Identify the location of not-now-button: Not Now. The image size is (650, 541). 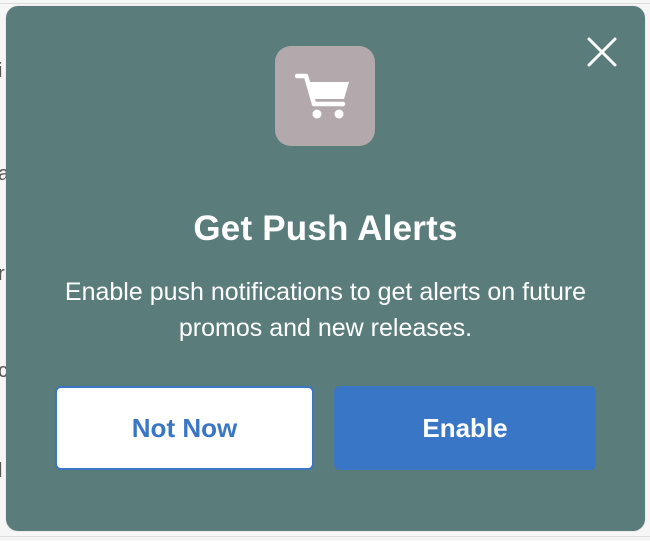
(184, 428).